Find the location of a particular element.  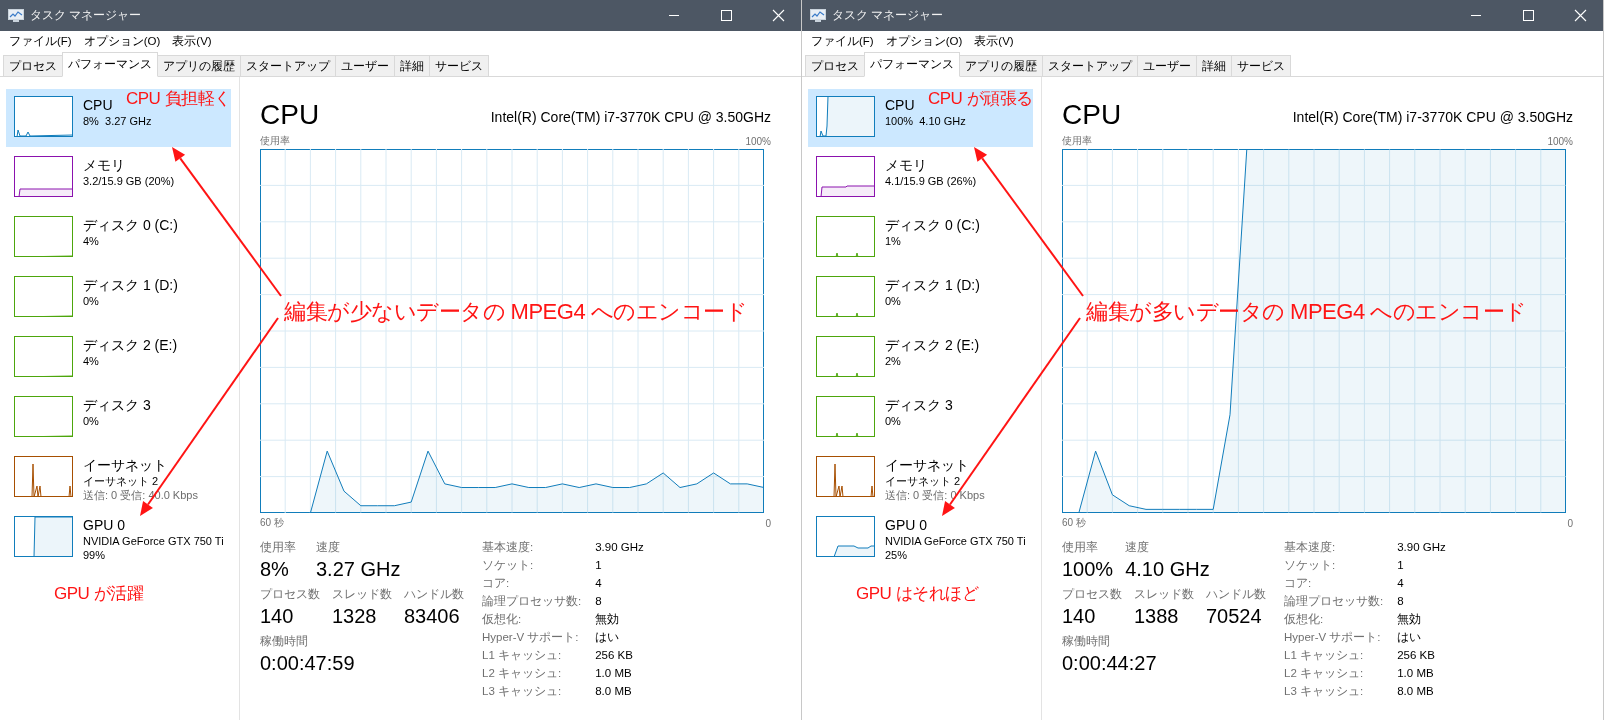

annotation-text: GPU が活躍 is located at coordinates (99, 594).